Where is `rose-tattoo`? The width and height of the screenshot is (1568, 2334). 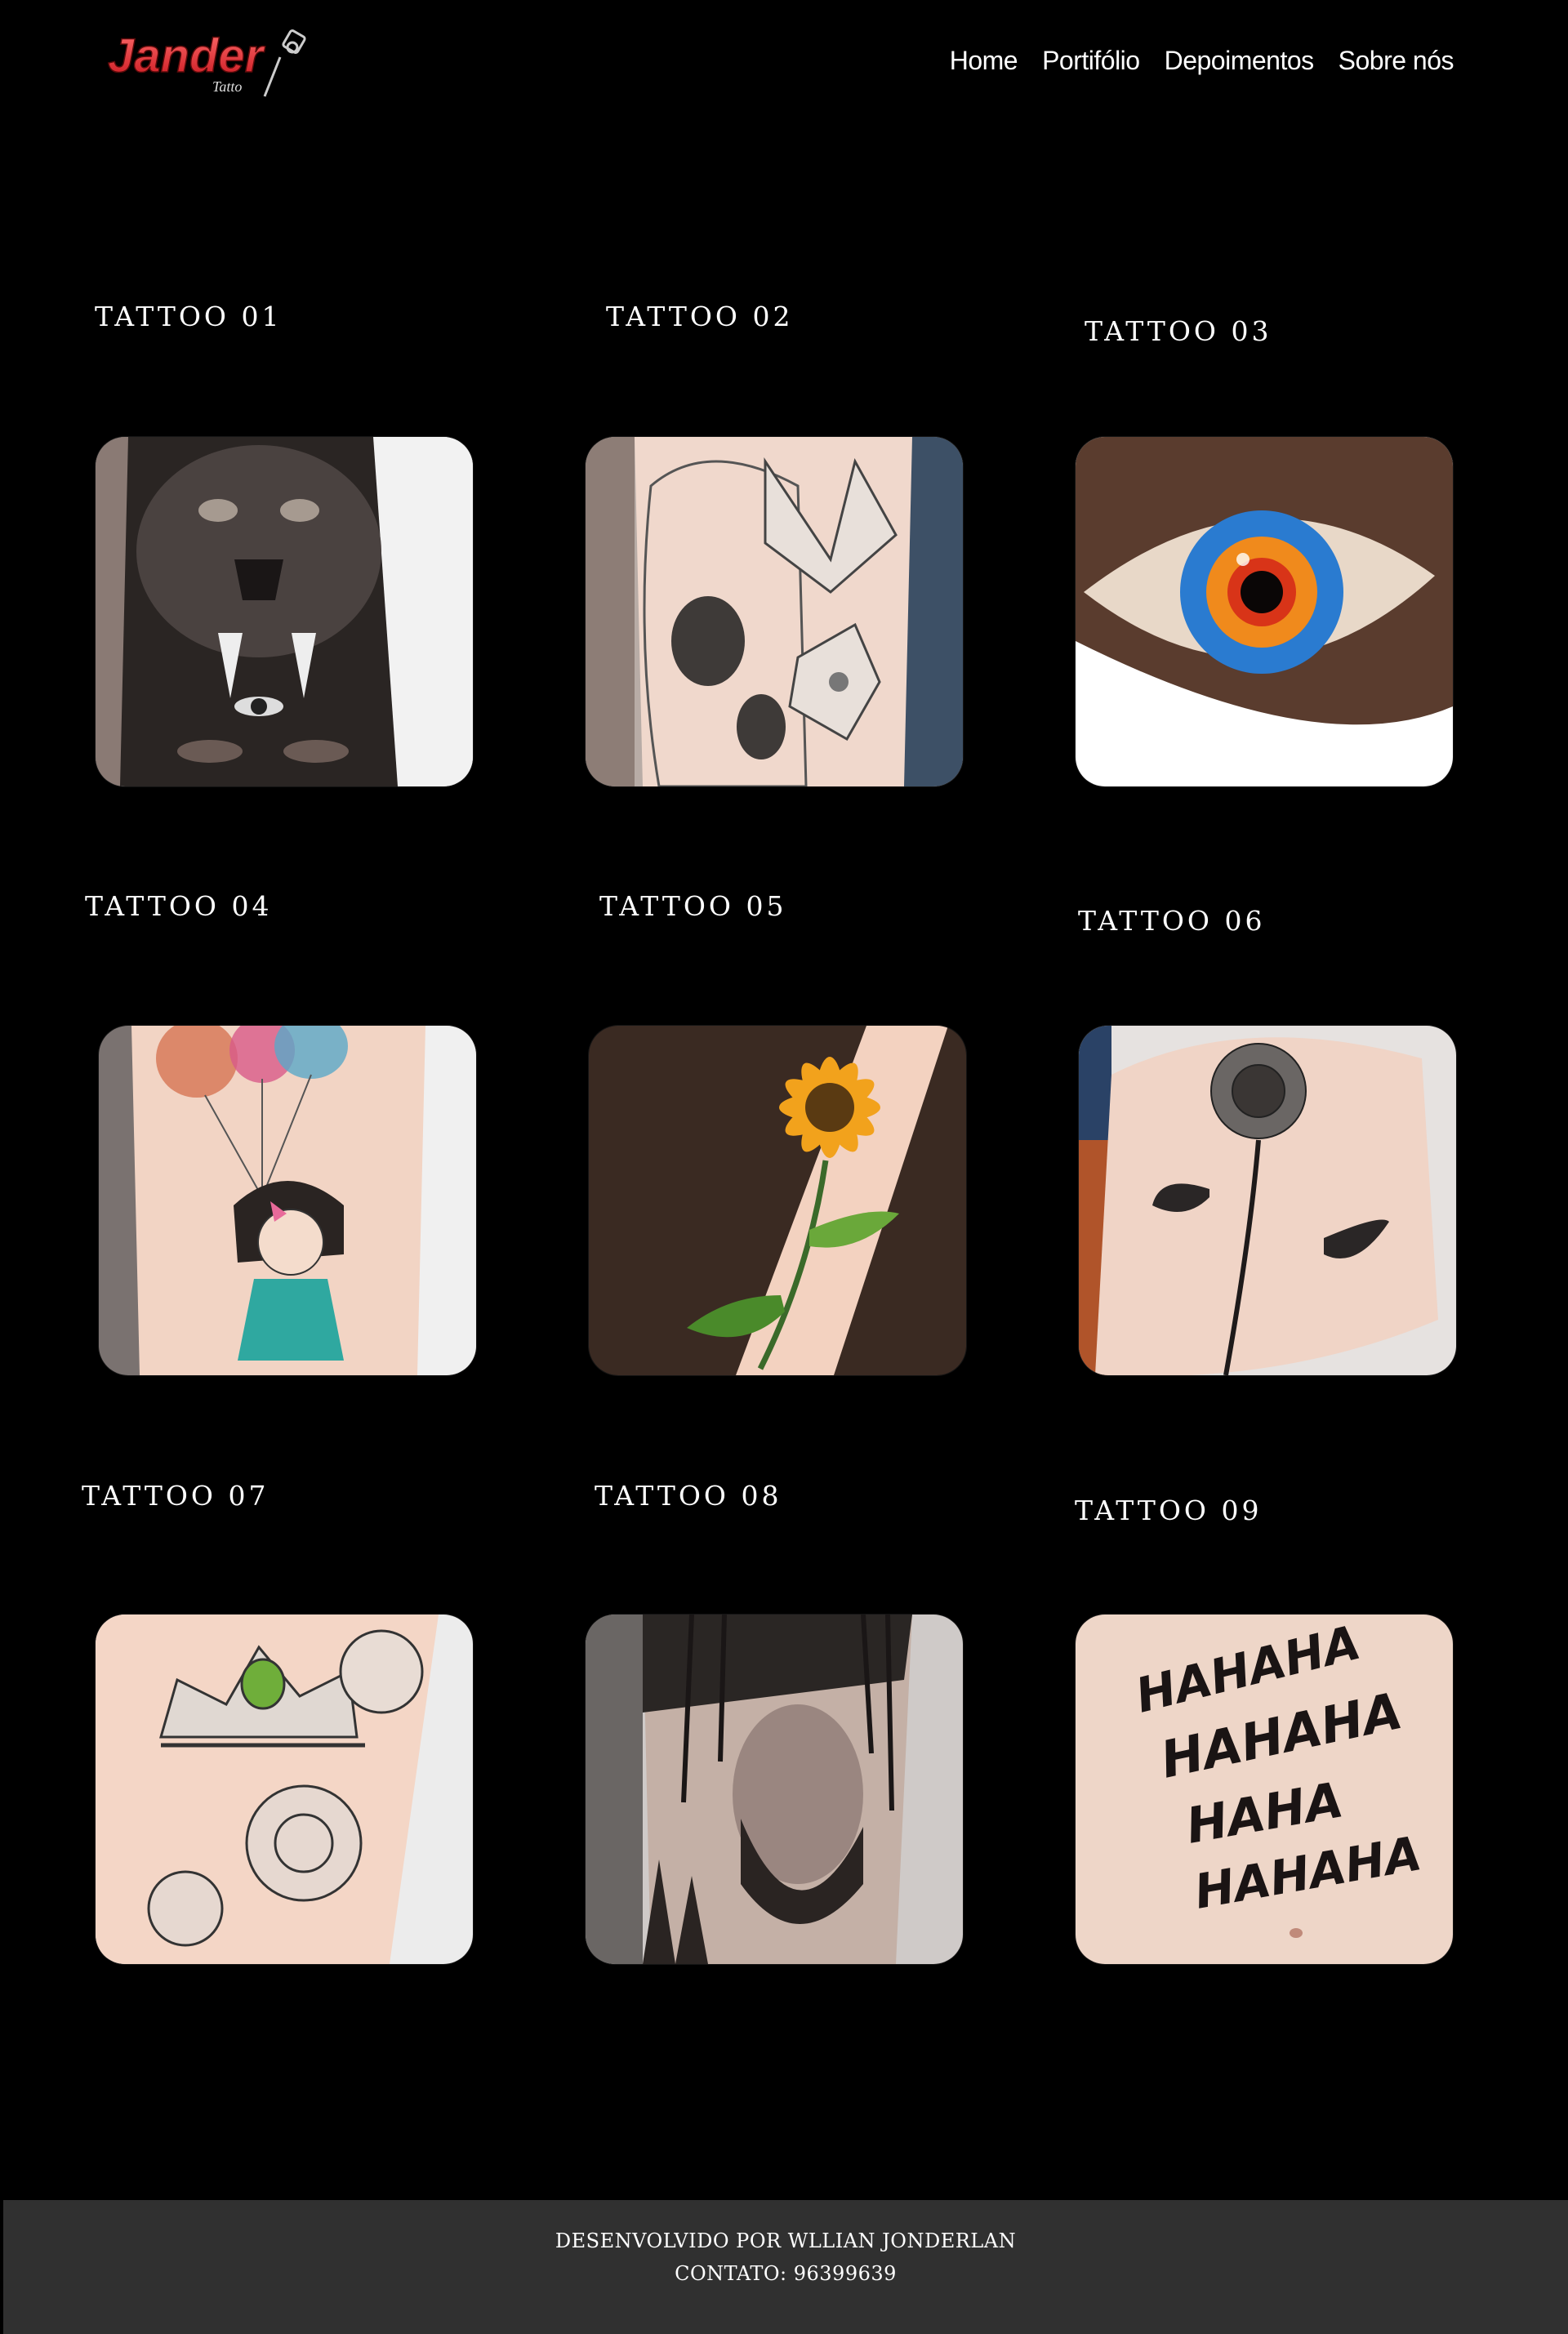 rose-tattoo is located at coordinates (1267, 1200).